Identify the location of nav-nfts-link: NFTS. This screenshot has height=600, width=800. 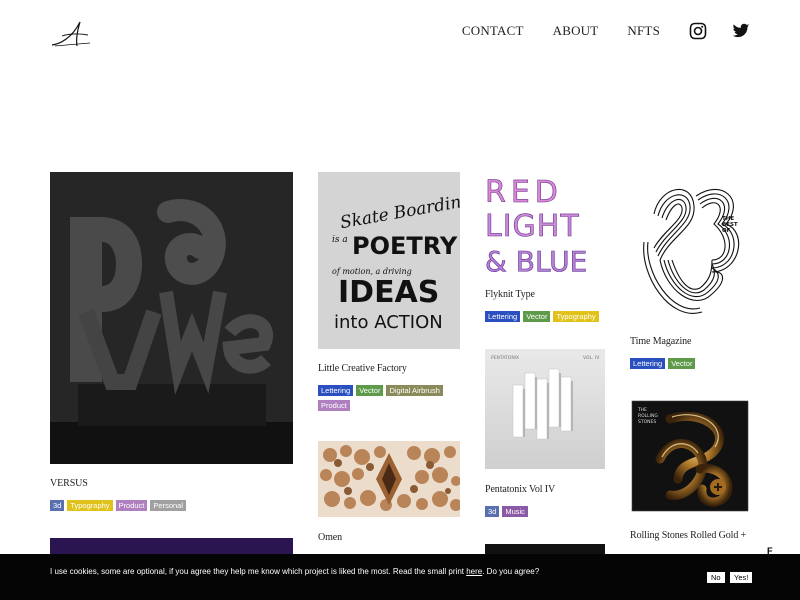
(643, 31).